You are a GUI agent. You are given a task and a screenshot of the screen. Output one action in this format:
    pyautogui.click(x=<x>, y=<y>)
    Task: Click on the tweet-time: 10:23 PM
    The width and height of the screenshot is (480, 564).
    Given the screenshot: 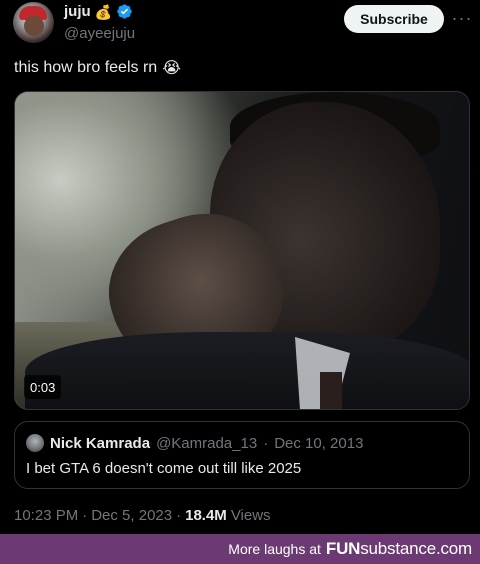 What is the action you would take?
    pyautogui.click(x=46, y=515)
    